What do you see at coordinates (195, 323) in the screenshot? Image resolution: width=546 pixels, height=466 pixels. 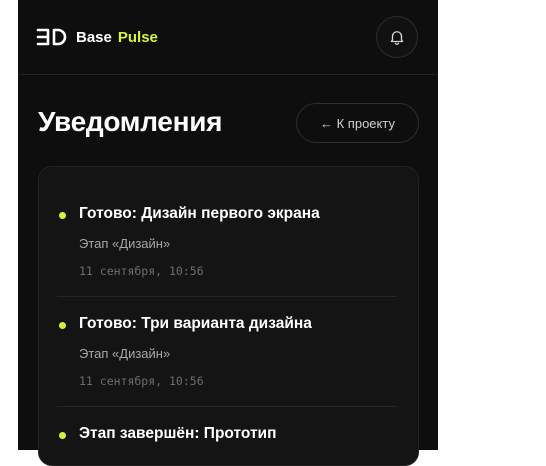 I see `notification-title: Готово: Три варианта дизайна` at bounding box center [195, 323].